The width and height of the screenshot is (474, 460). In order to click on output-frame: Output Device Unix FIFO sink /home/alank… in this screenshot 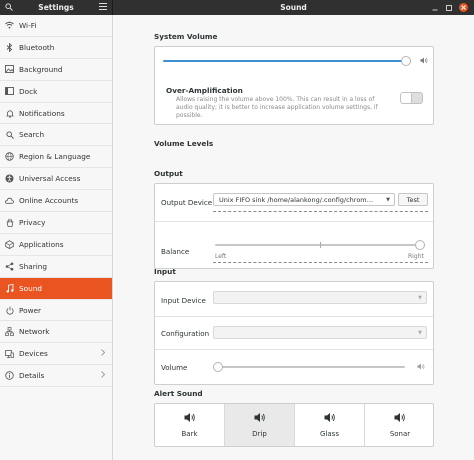, I will do `click(294, 226)`.